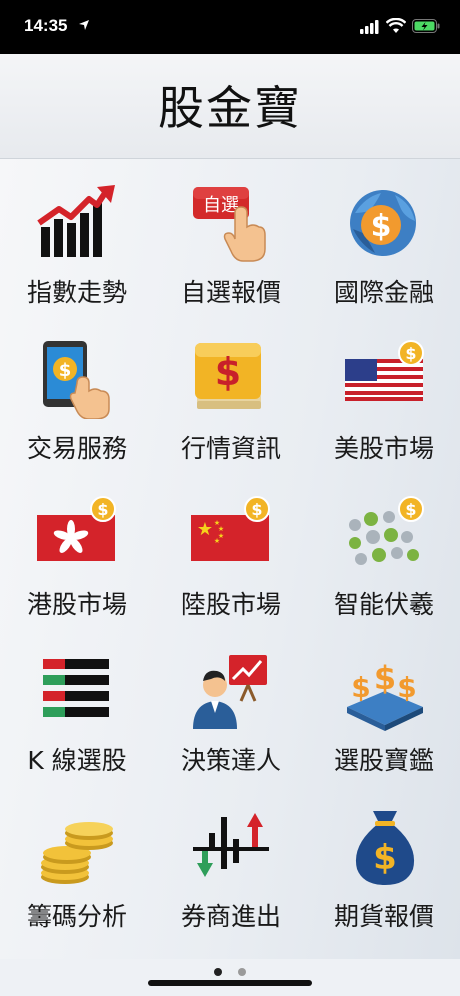 The width and height of the screenshot is (460, 996). I want to click on menu-item-stock-guide: $ $ $ 選股寶鑑, so click(384, 713).